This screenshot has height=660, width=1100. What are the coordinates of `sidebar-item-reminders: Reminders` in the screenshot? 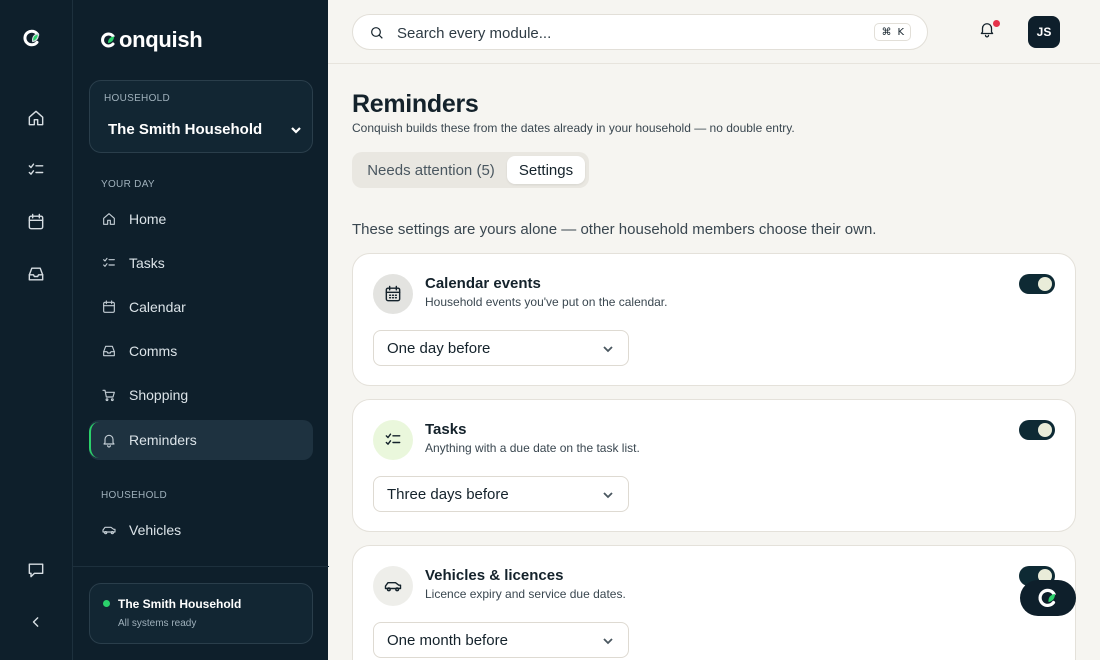 It's located at (201, 440).